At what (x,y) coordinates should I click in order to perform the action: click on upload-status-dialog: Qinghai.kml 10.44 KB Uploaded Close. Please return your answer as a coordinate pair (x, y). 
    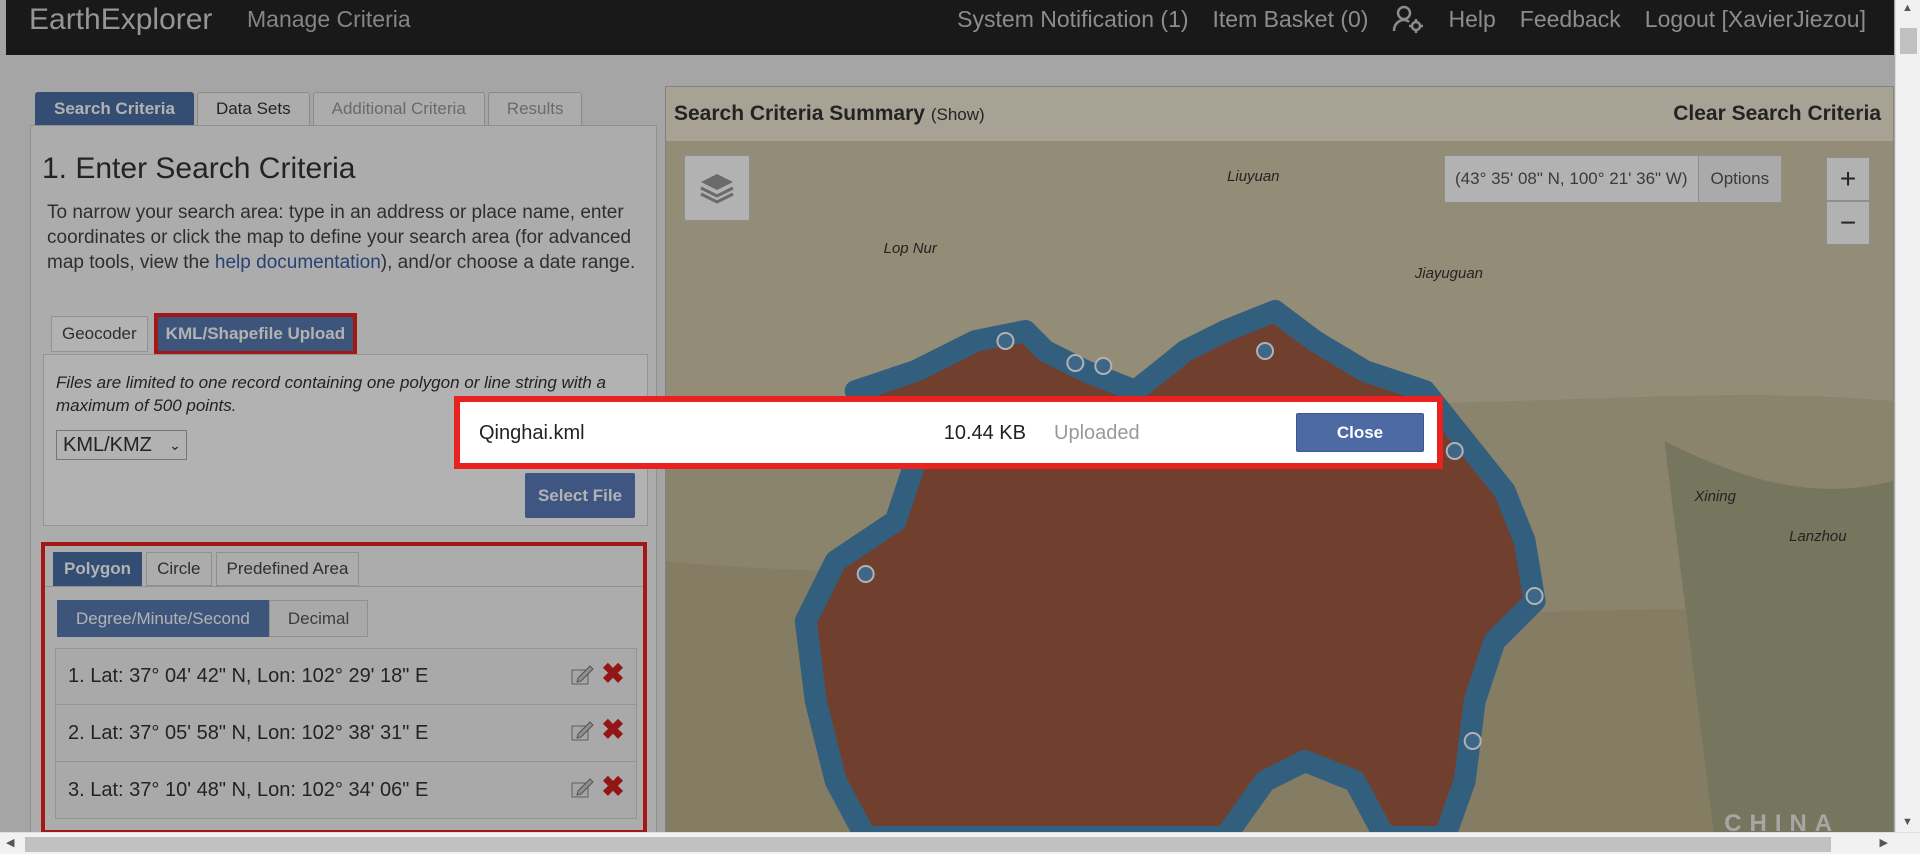
    Looking at the image, I should click on (948, 432).